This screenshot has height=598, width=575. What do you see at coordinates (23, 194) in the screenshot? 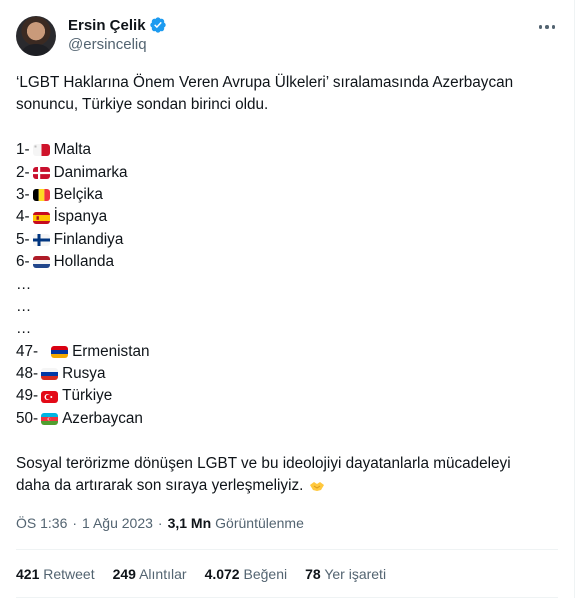
I see `rank: 3-` at bounding box center [23, 194].